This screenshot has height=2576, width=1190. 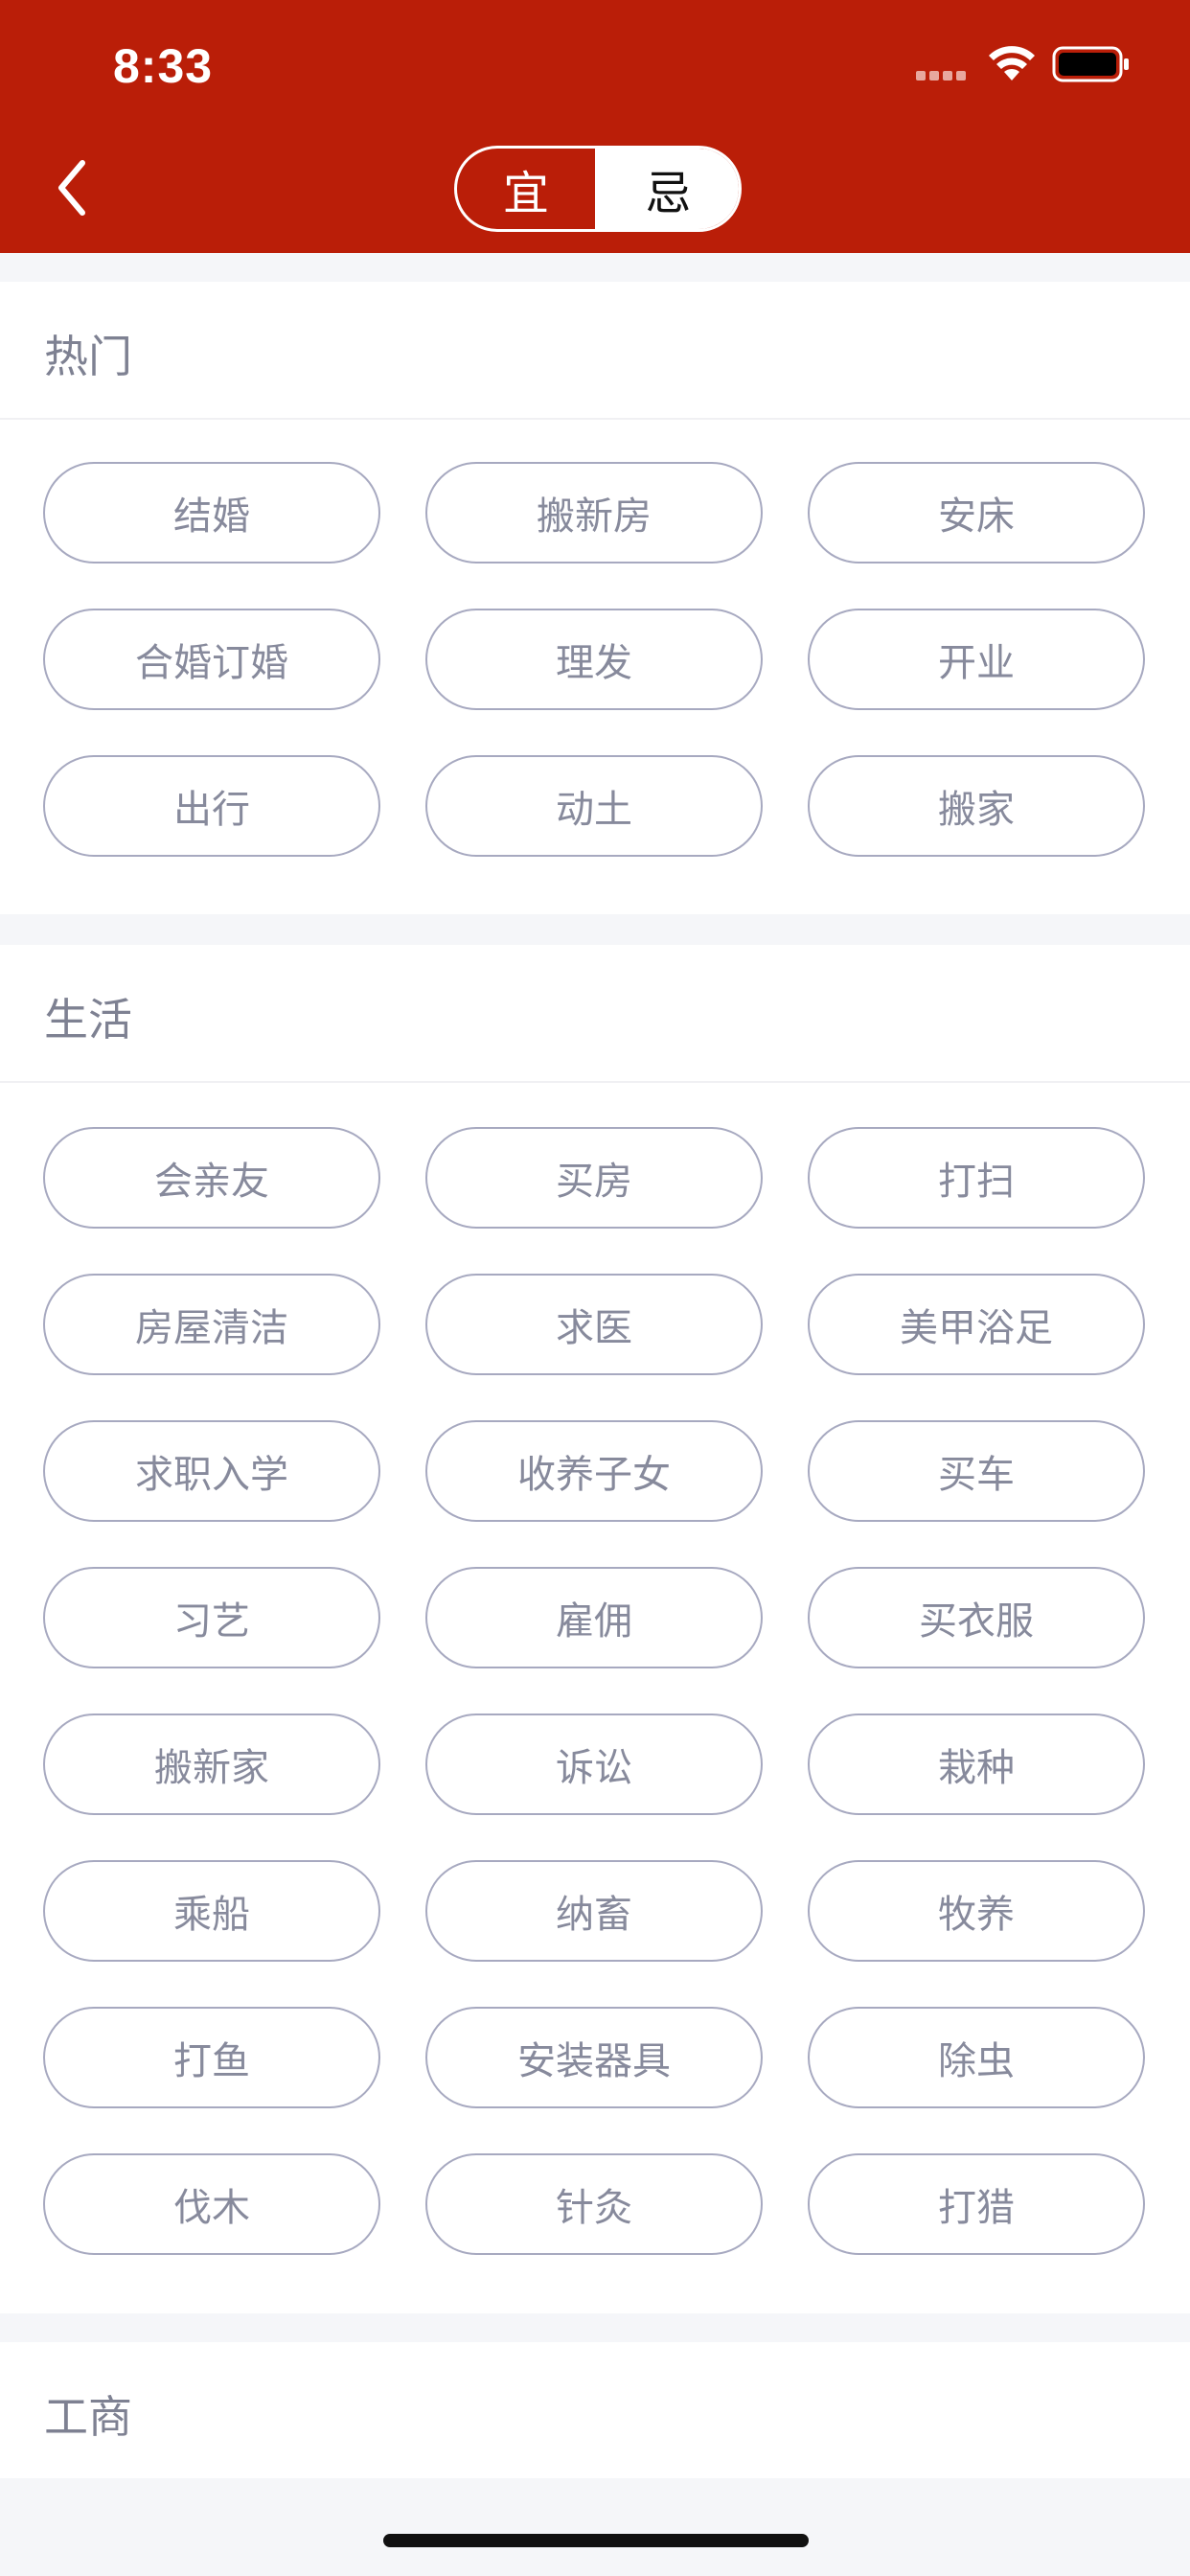 I want to click on tag-button: 结婚, so click(x=212, y=513).